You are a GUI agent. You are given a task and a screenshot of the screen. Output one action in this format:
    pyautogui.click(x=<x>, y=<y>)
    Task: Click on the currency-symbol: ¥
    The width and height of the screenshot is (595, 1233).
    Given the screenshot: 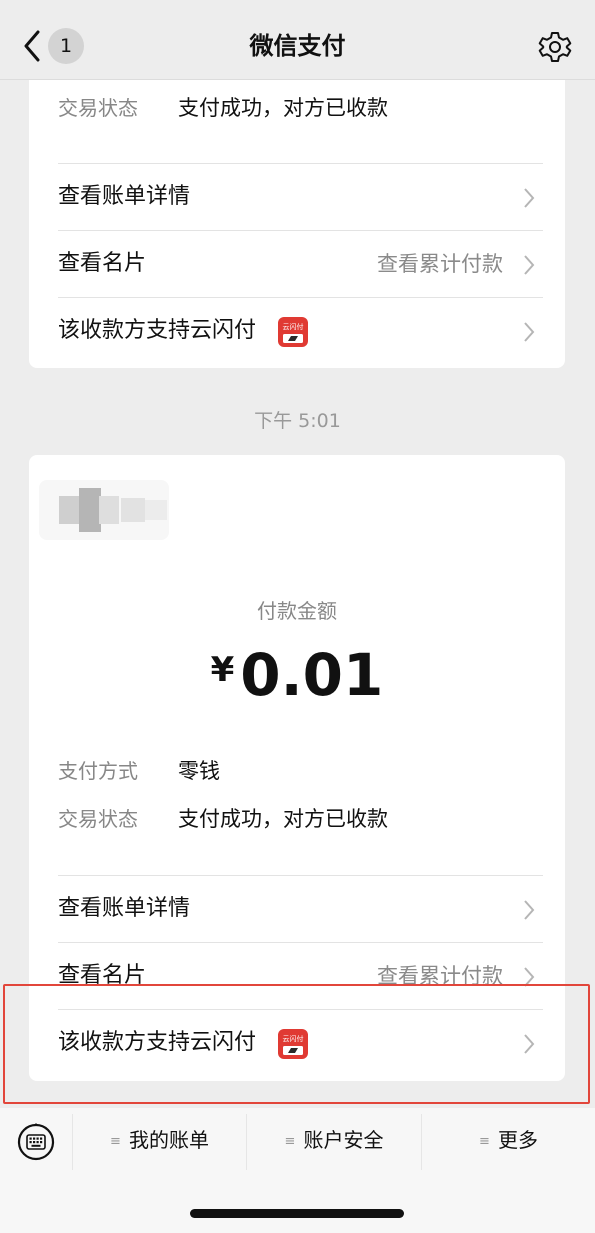 What is the action you would take?
    pyautogui.click(x=222, y=670)
    